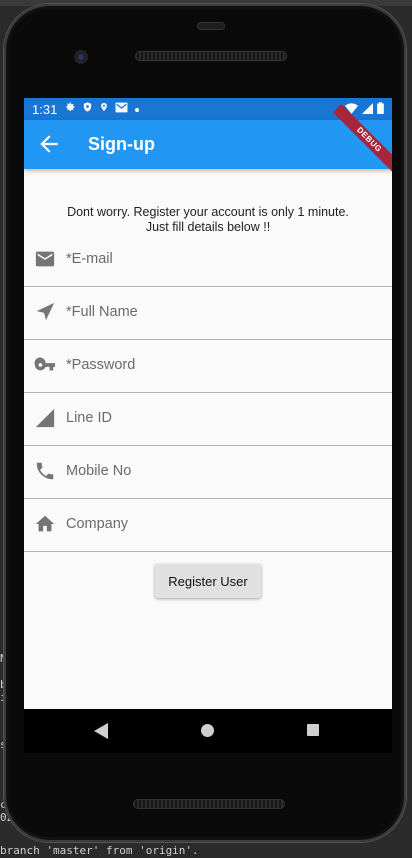 The width and height of the screenshot is (412, 858). Describe the element at coordinates (208, 581) in the screenshot. I see `register-user-button: Register User` at that location.